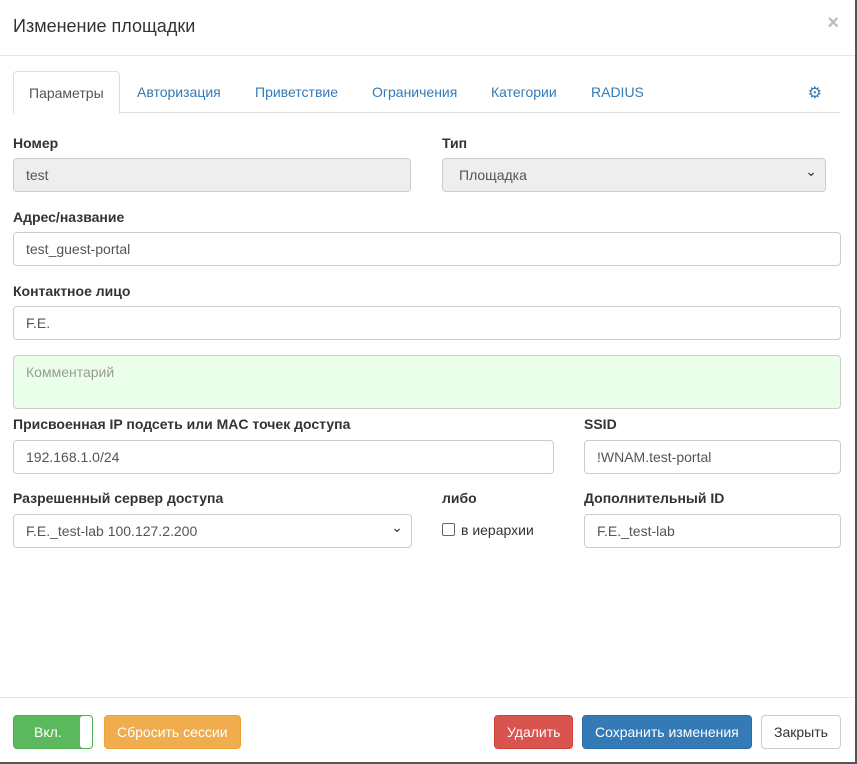  I want to click on type-select: Площадка, so click(634, 173).